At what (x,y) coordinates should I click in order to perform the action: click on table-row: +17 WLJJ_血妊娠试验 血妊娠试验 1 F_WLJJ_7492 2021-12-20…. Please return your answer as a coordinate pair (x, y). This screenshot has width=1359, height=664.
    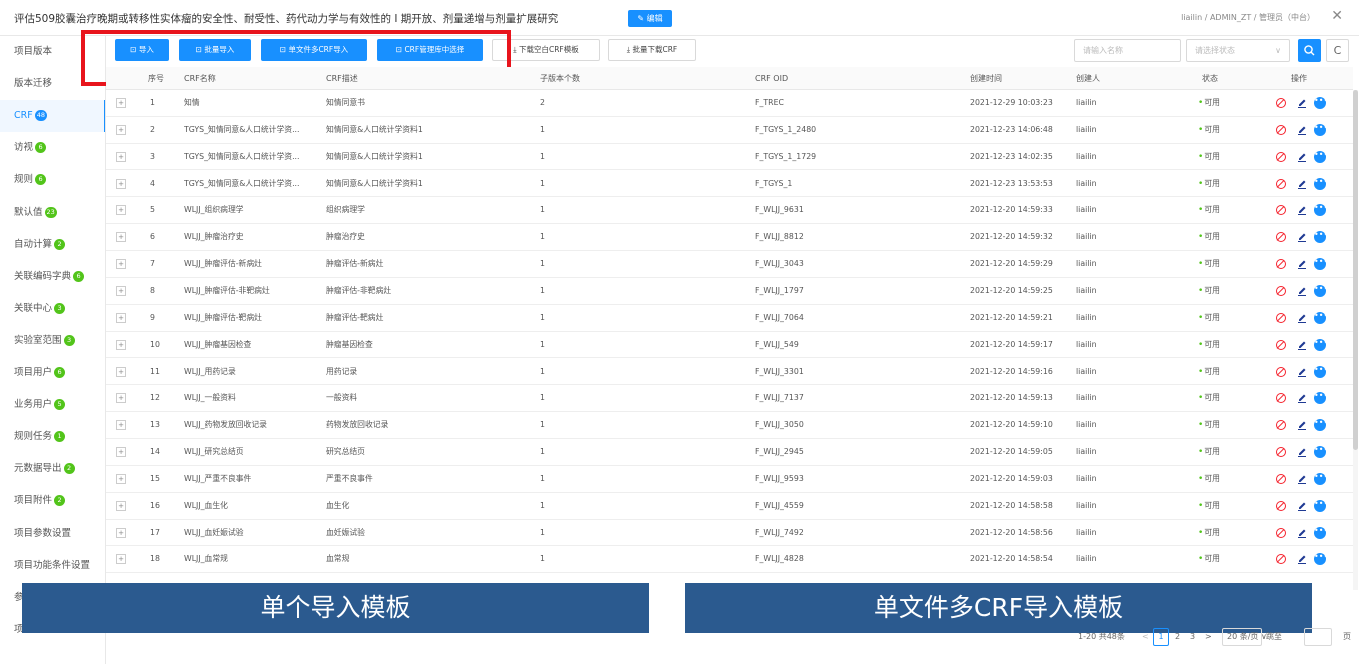
    Looking at the image, I should click on (729, 533).